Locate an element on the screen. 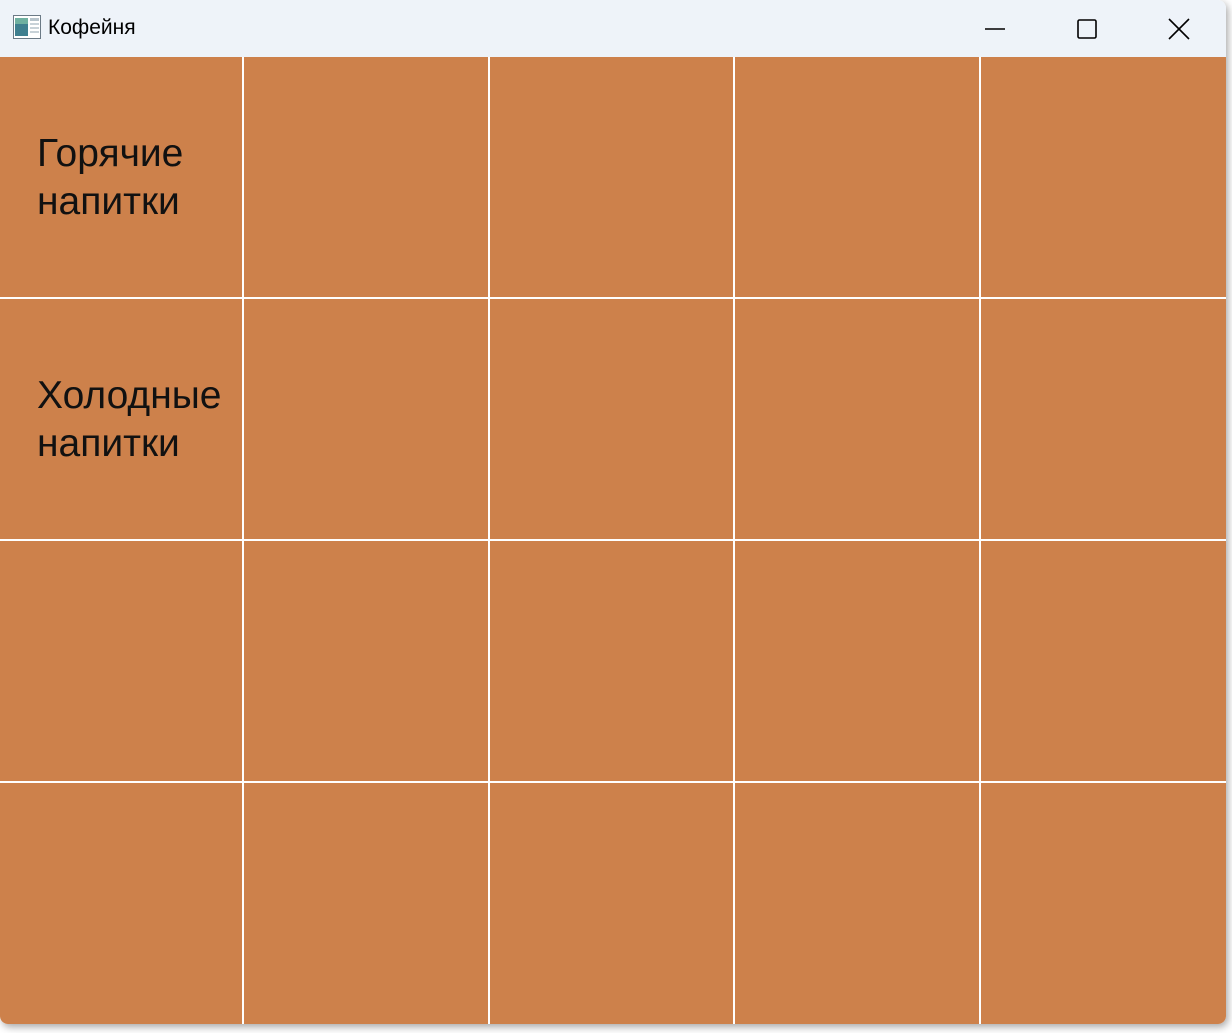 This screenshot has height=1033, width=1232. window-title: Кофейня is located at coordinates (92, 27).